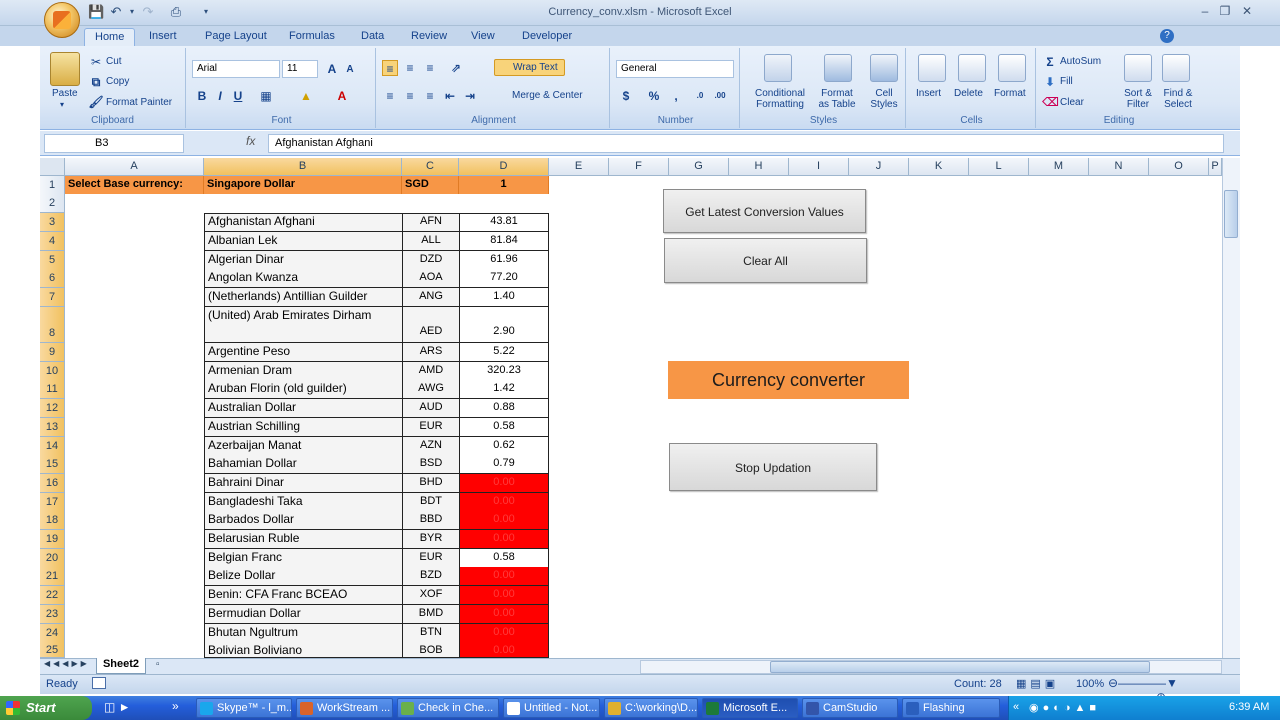 The image size is (1280, 720). What do you see at coordinates (431, 427) in the screenshot?
I see `currency-code-cell: EUR` at bounding box center [431, 427].